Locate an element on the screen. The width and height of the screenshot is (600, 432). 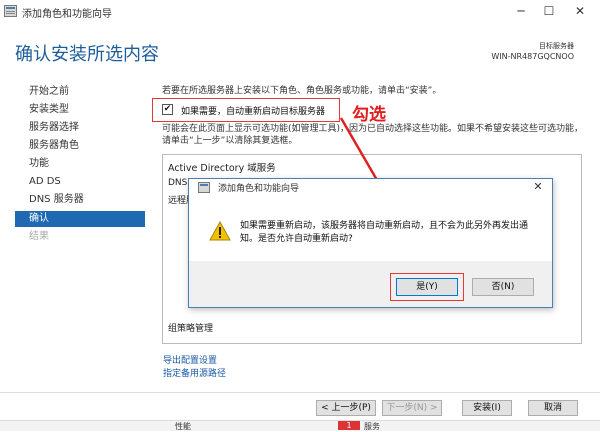
nav-item-server-roles: 服务器角色 is located at coordinates (87, 146).